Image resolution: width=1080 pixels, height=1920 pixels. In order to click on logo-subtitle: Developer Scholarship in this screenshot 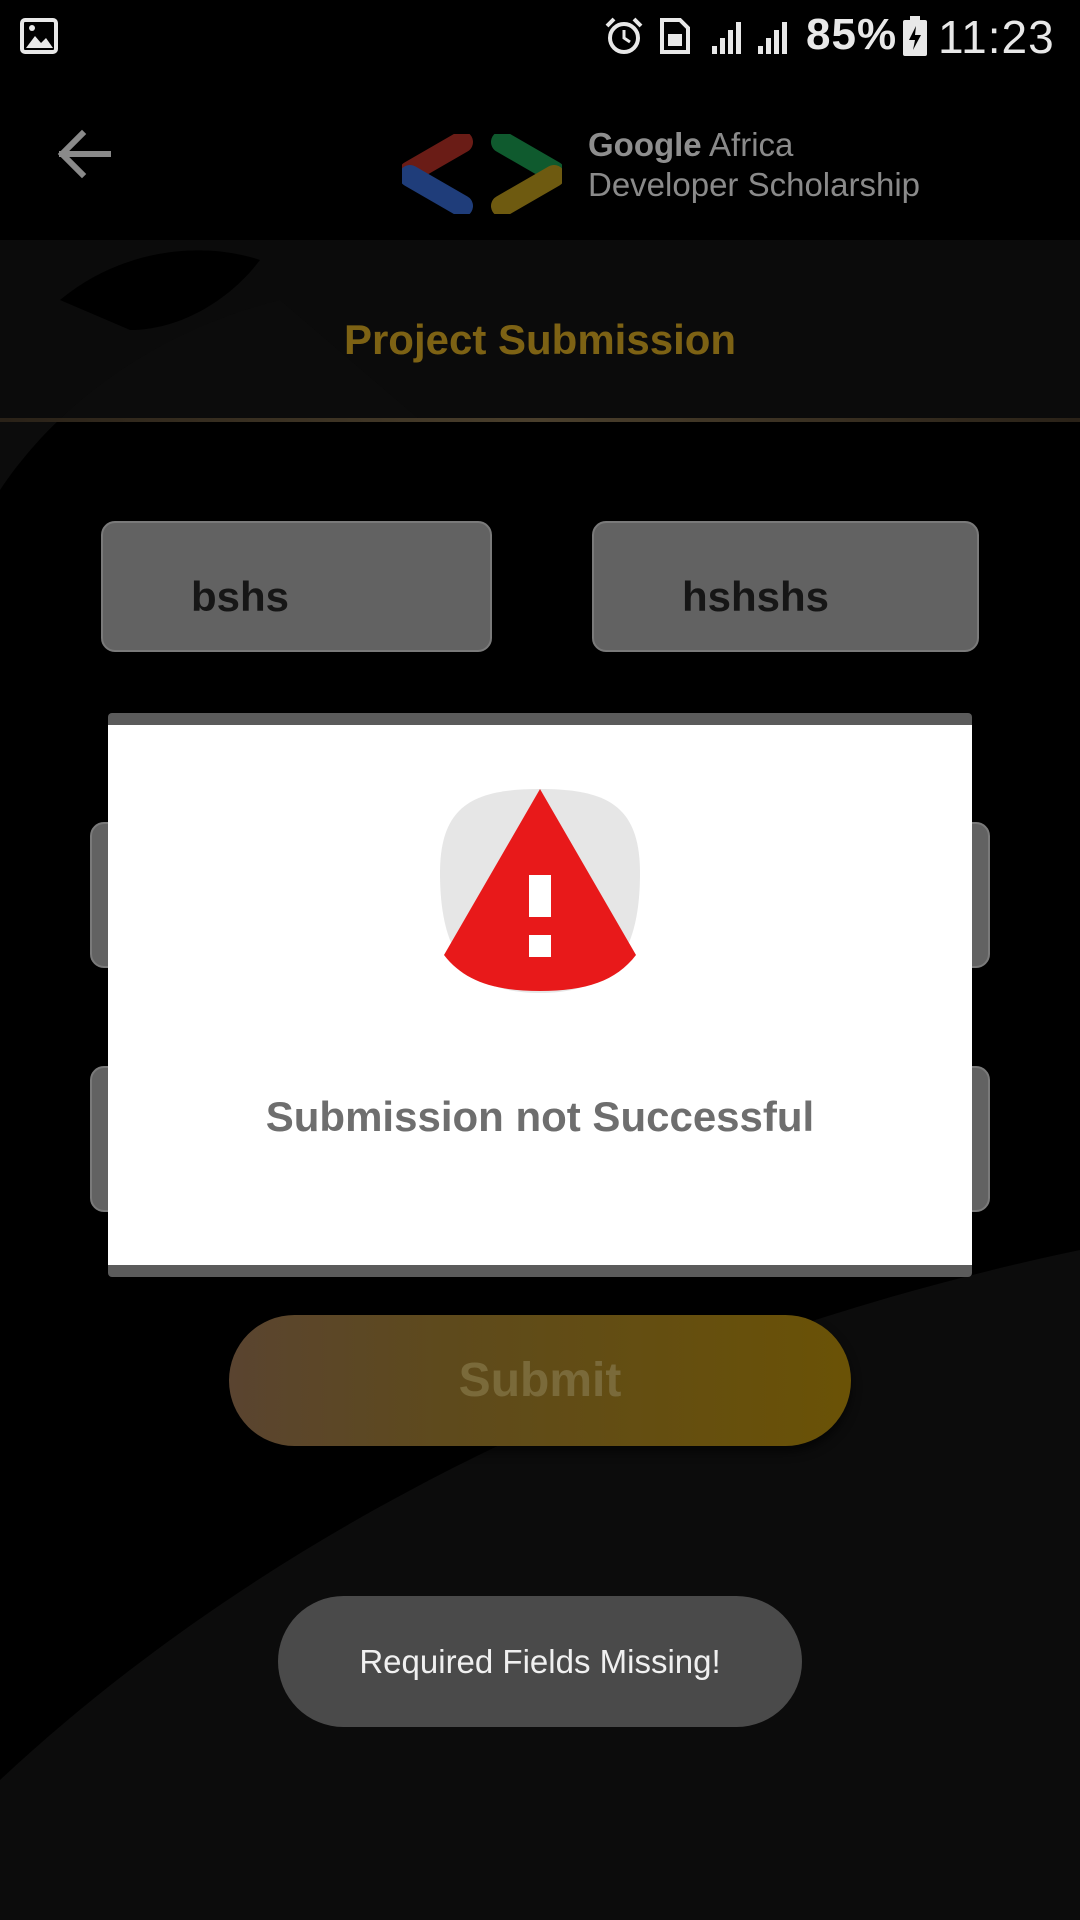, I will do `click(754, 184)`.